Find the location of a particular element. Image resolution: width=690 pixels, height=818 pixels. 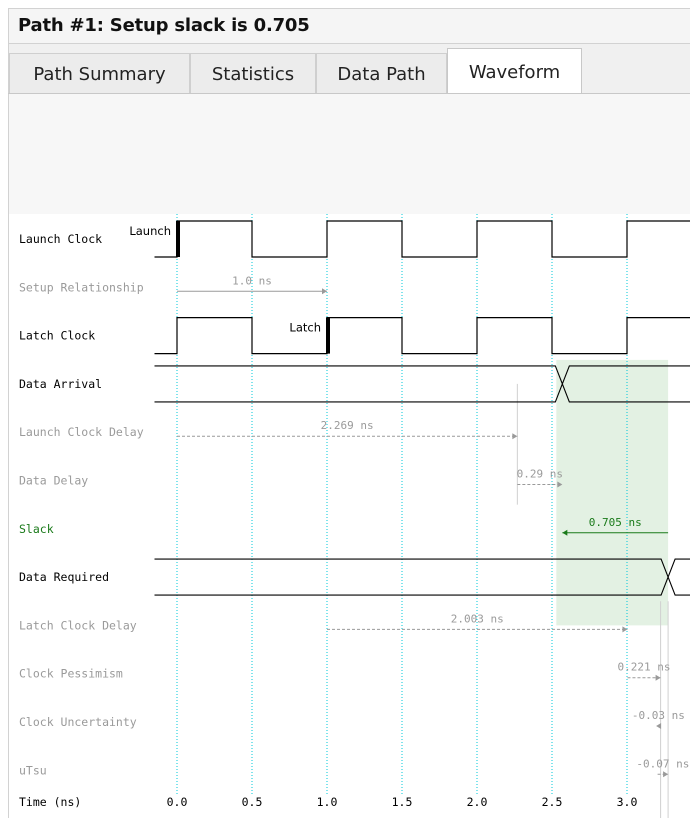

row-label: uTsu is located at coordinates (33, 770).